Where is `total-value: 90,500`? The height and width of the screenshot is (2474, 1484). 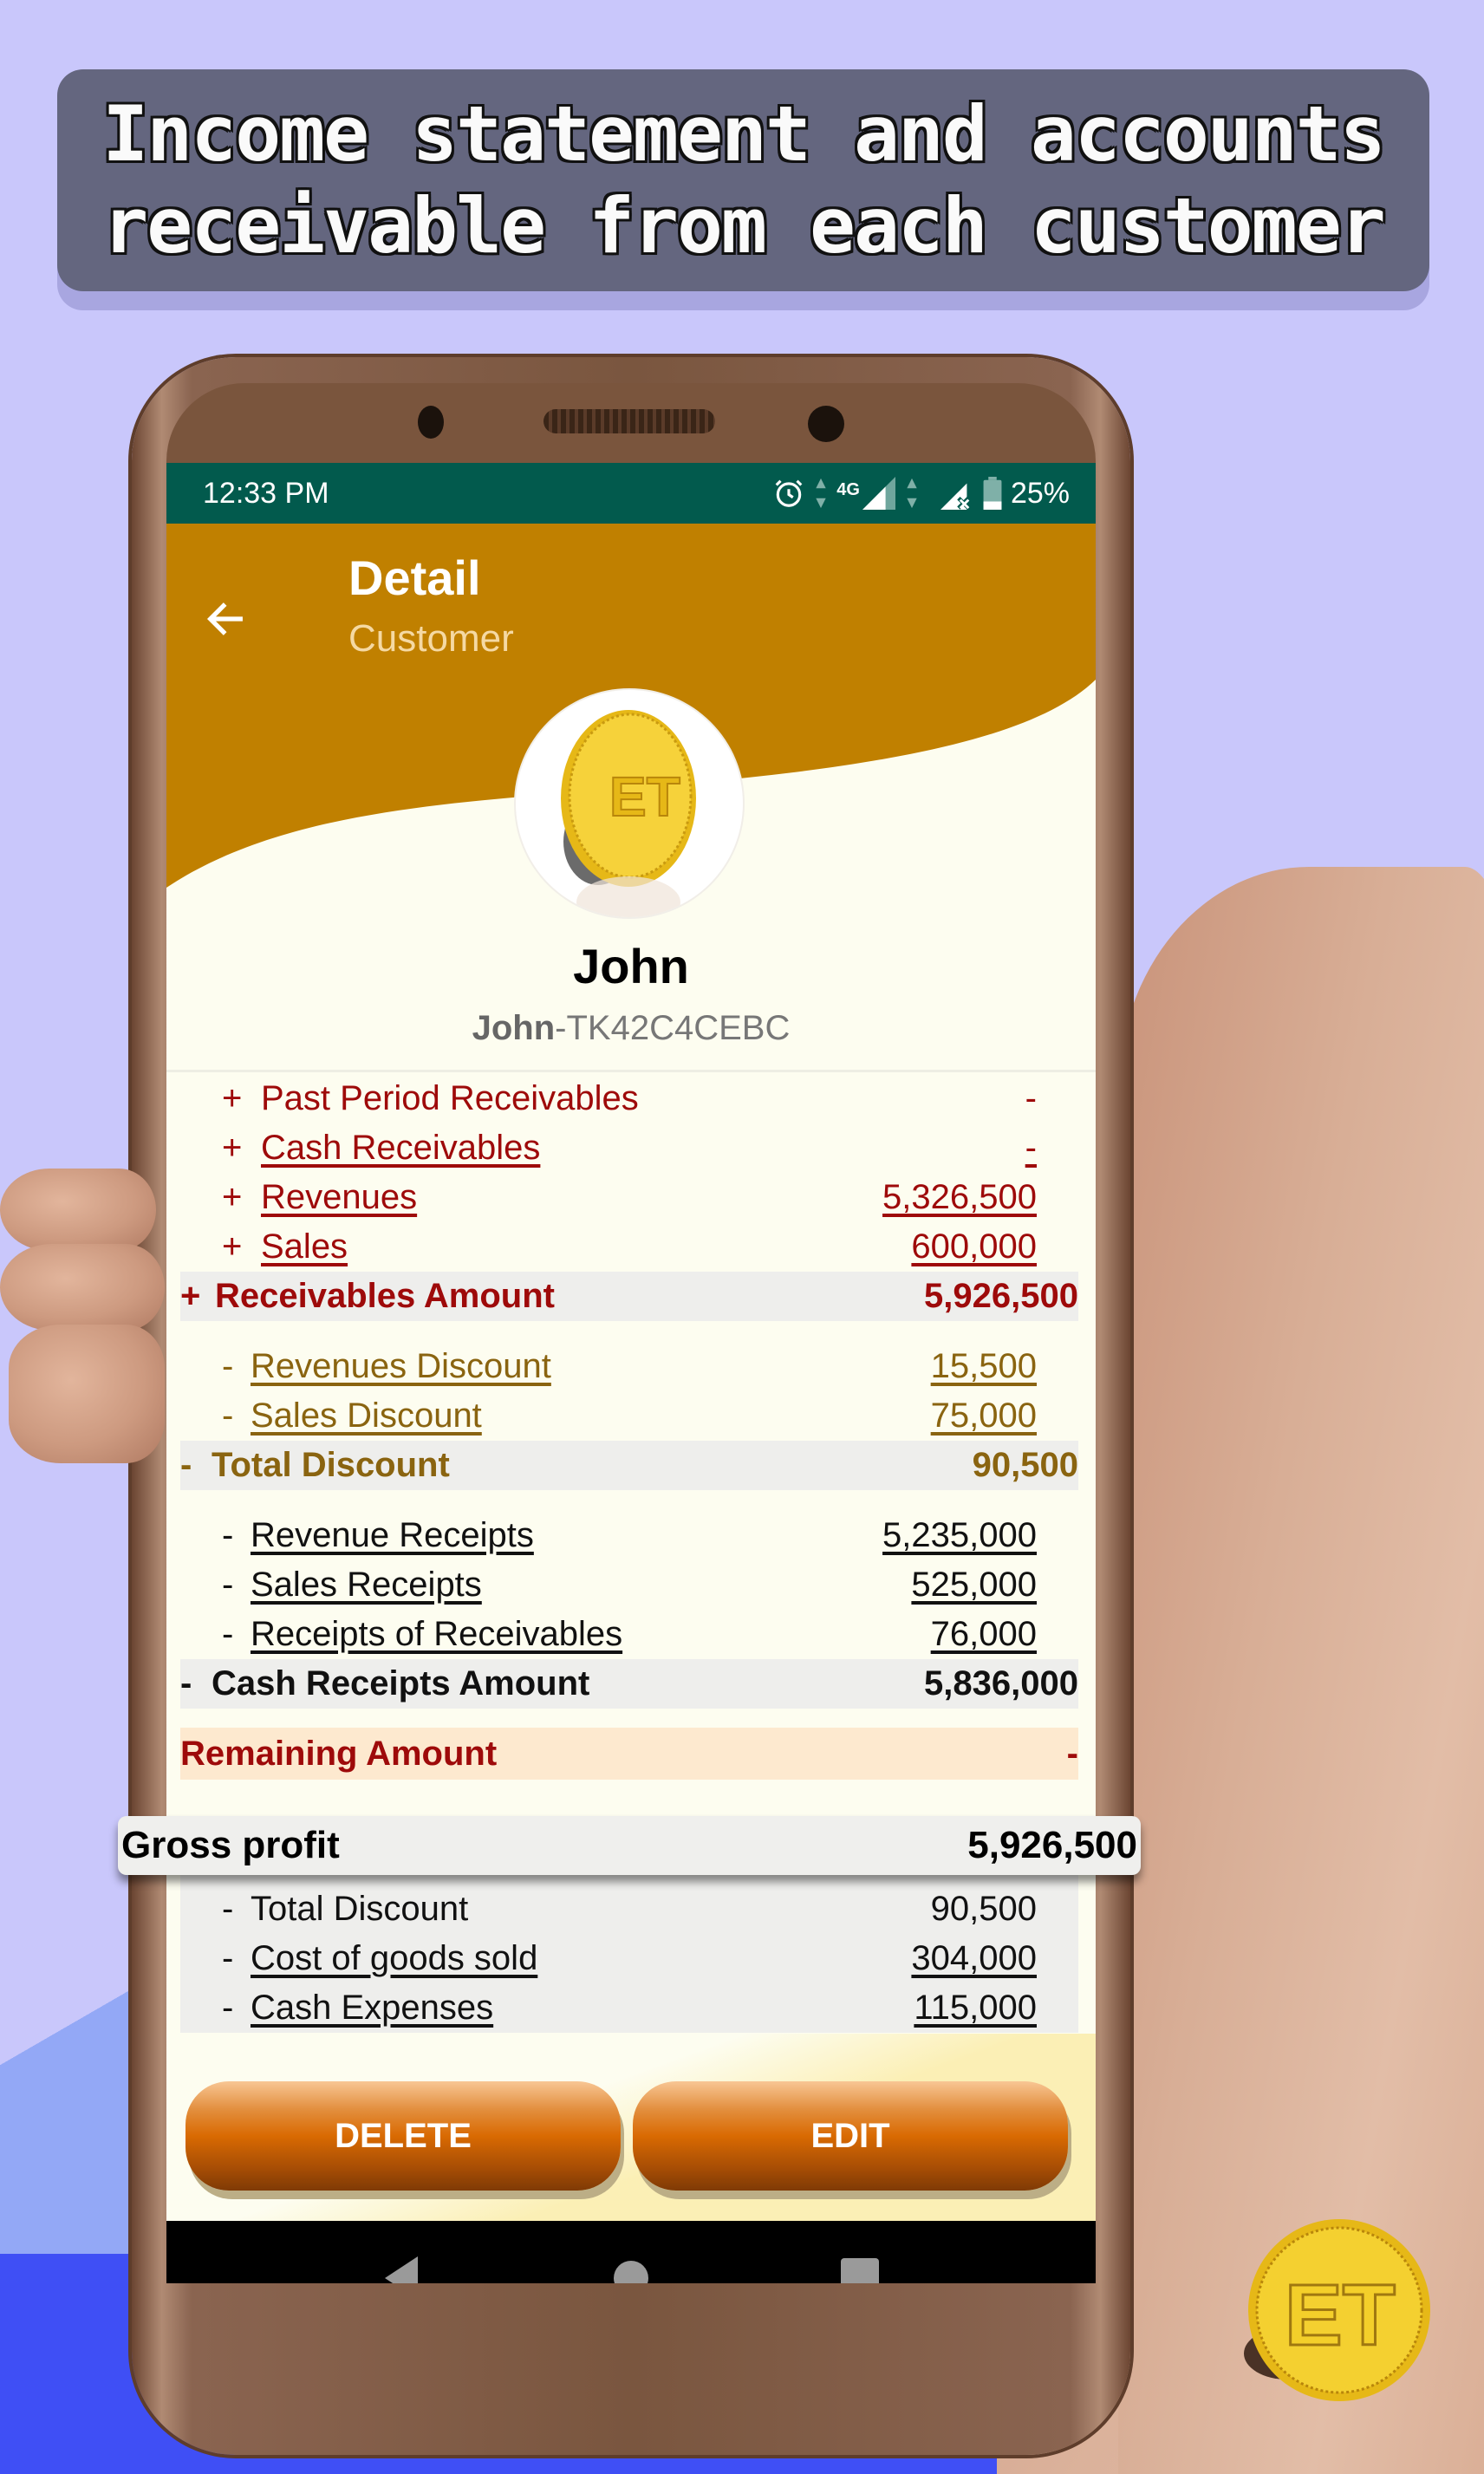 total-value: 90,500 is located at coordinates (1025, 1465).